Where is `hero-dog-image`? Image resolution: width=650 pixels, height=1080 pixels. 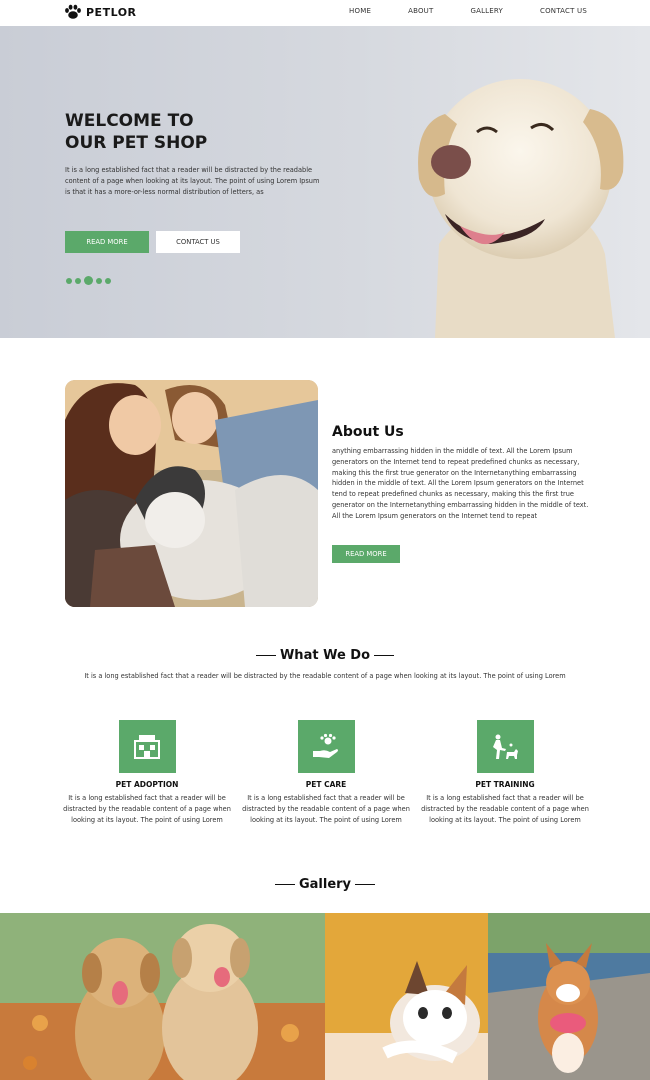 hero-dog-image is located at coordinates (521, 208).